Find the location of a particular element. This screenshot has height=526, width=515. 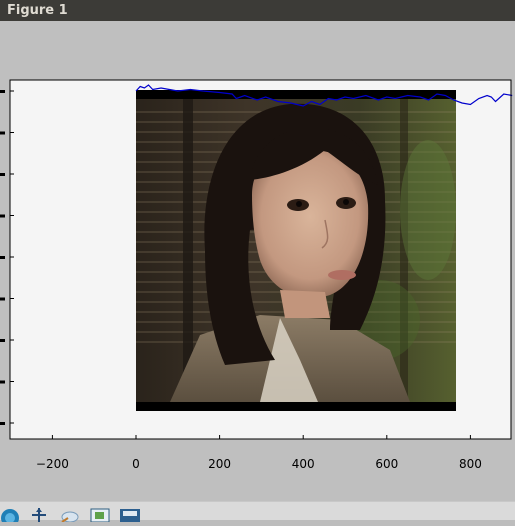

save-icon is located at coordinates (130, 515).